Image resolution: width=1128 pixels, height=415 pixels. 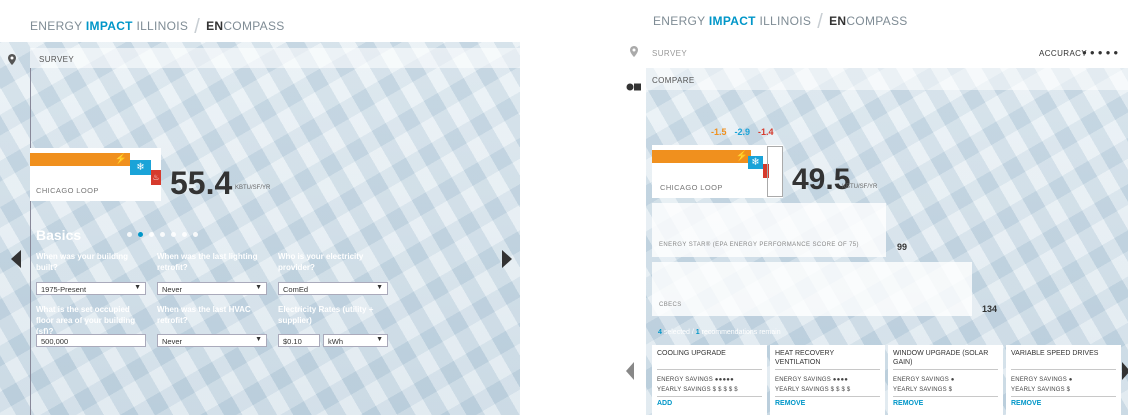 I want to click on floor-area-input: 500,000, so click(x=91, y=340).